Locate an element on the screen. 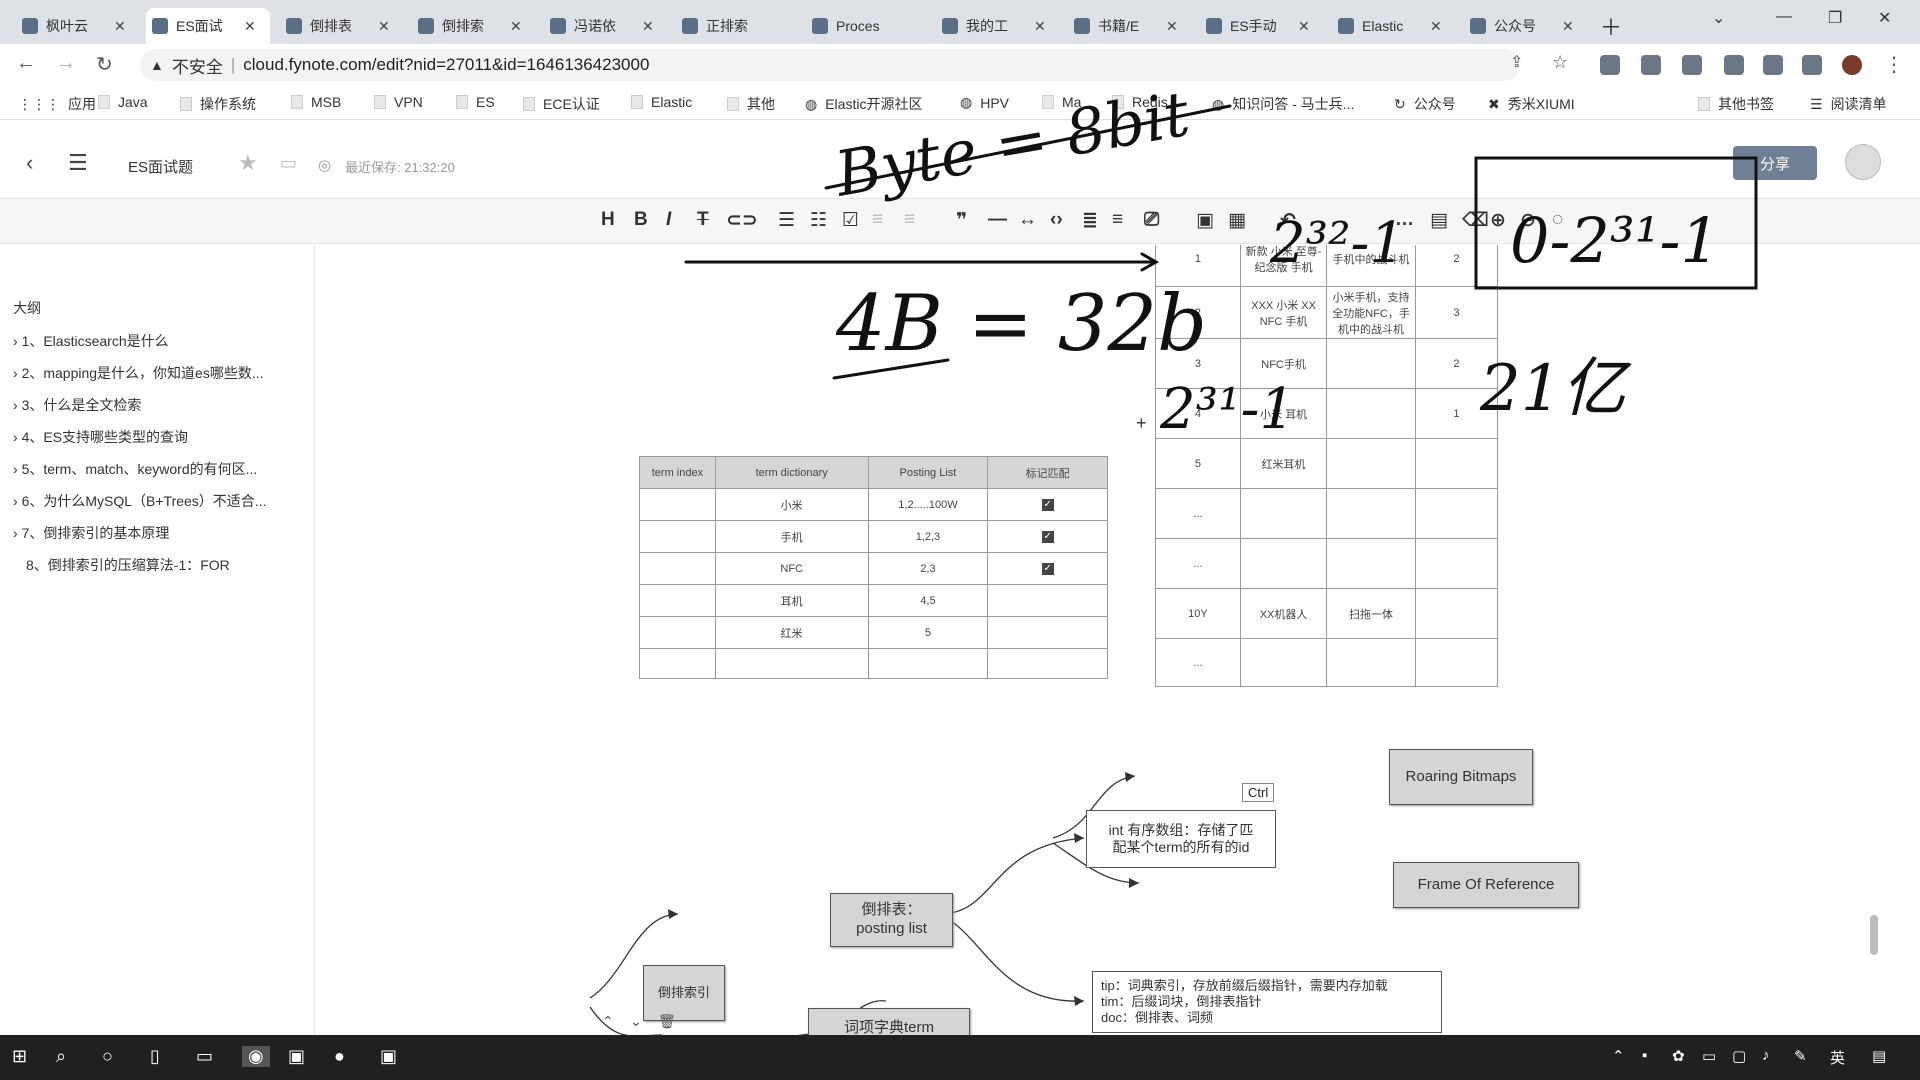  search-icon: ⌕ is located at coordinates (61, 1056).